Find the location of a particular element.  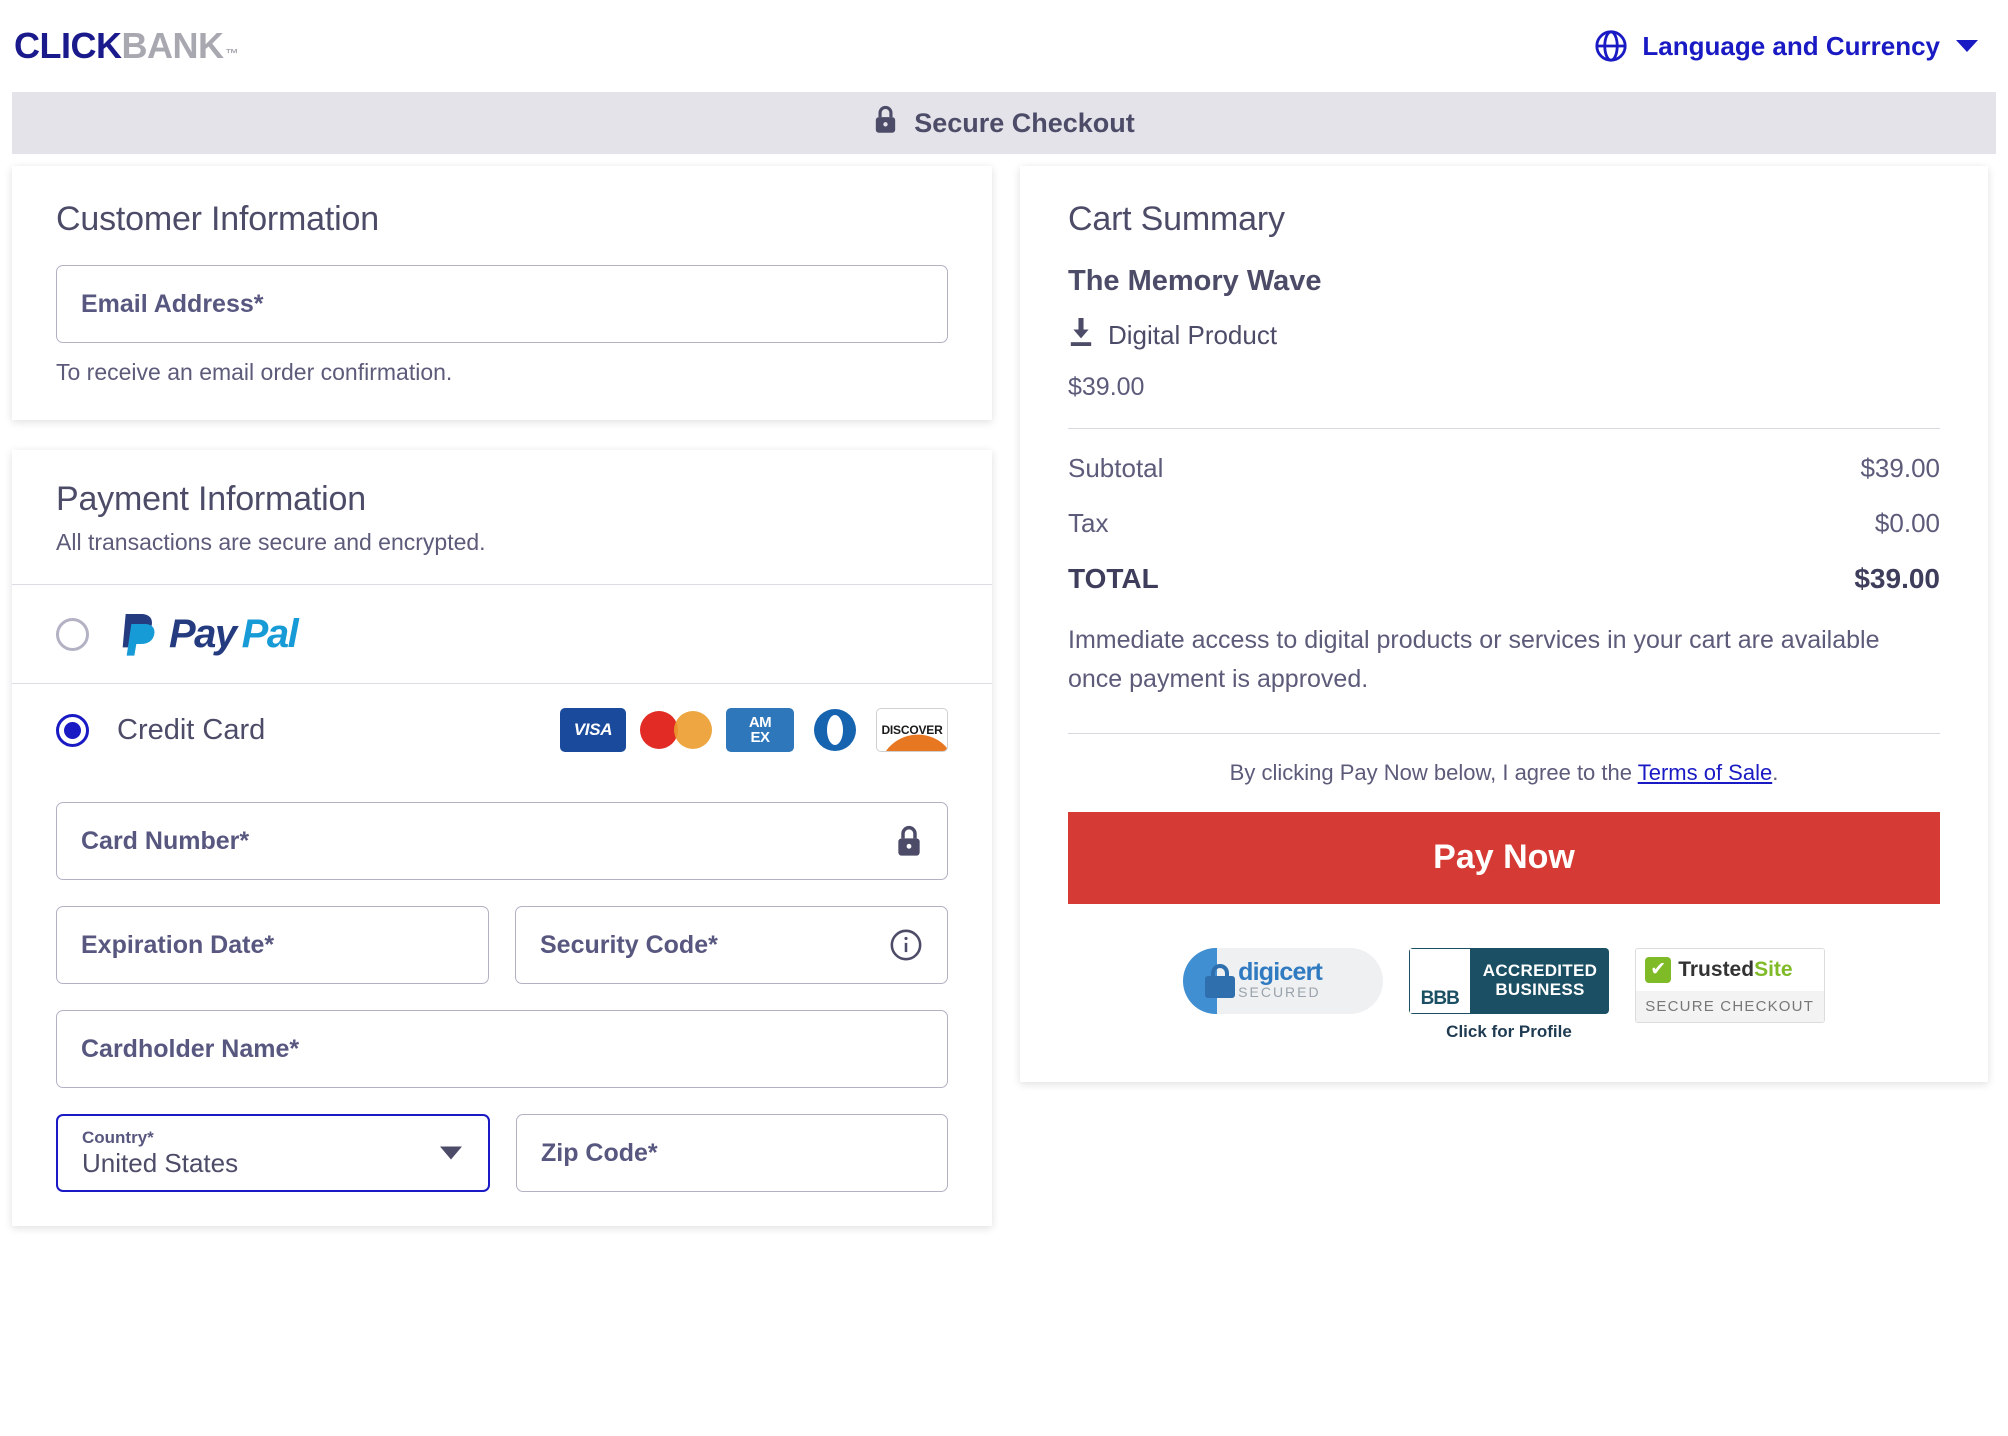

bbb-click-for-profile: Click for Profile is located at coordinates (1509, 1032).